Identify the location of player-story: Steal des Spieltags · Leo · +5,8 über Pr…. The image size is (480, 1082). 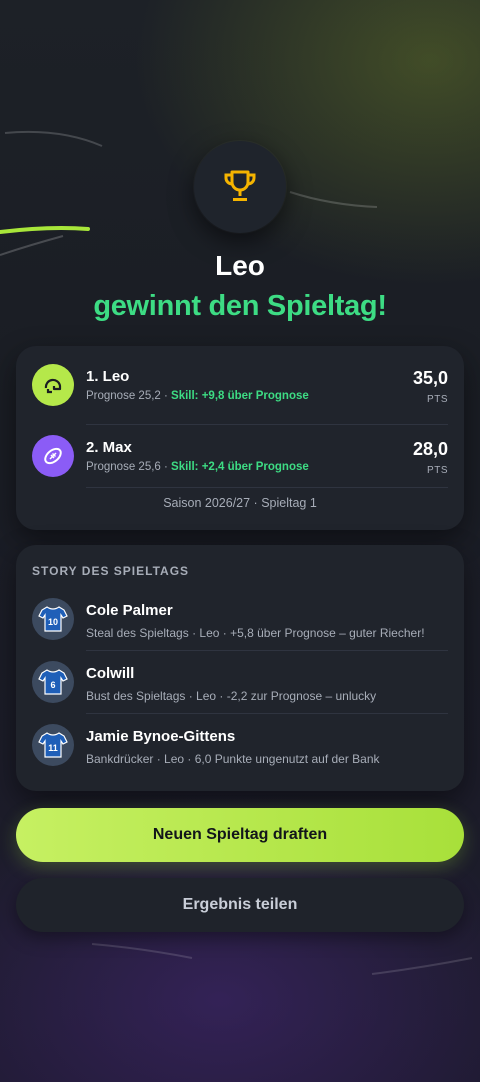
(255, 633).